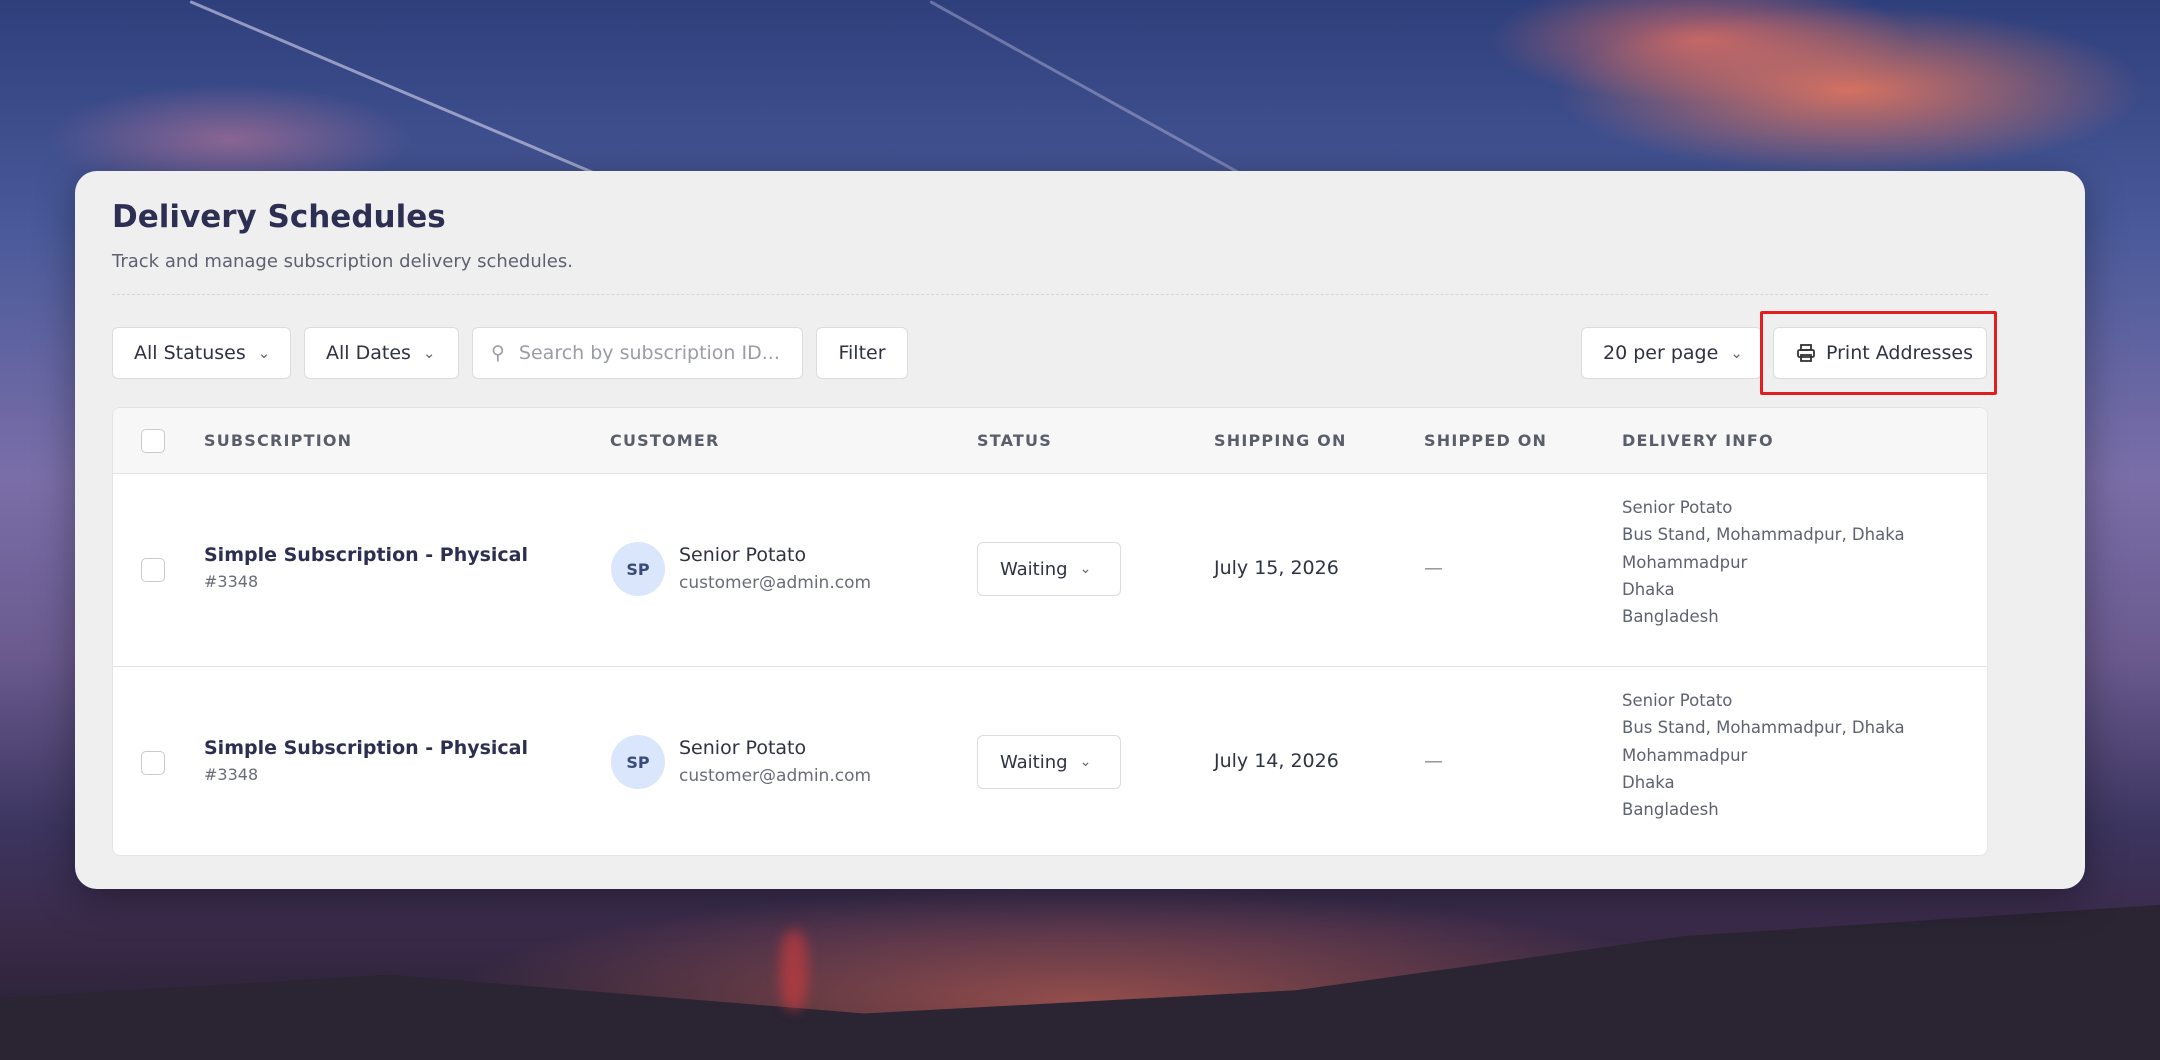 The image size is (2160, 1060). I want to click on column-header-status: STATUS, so click(1014, 440).